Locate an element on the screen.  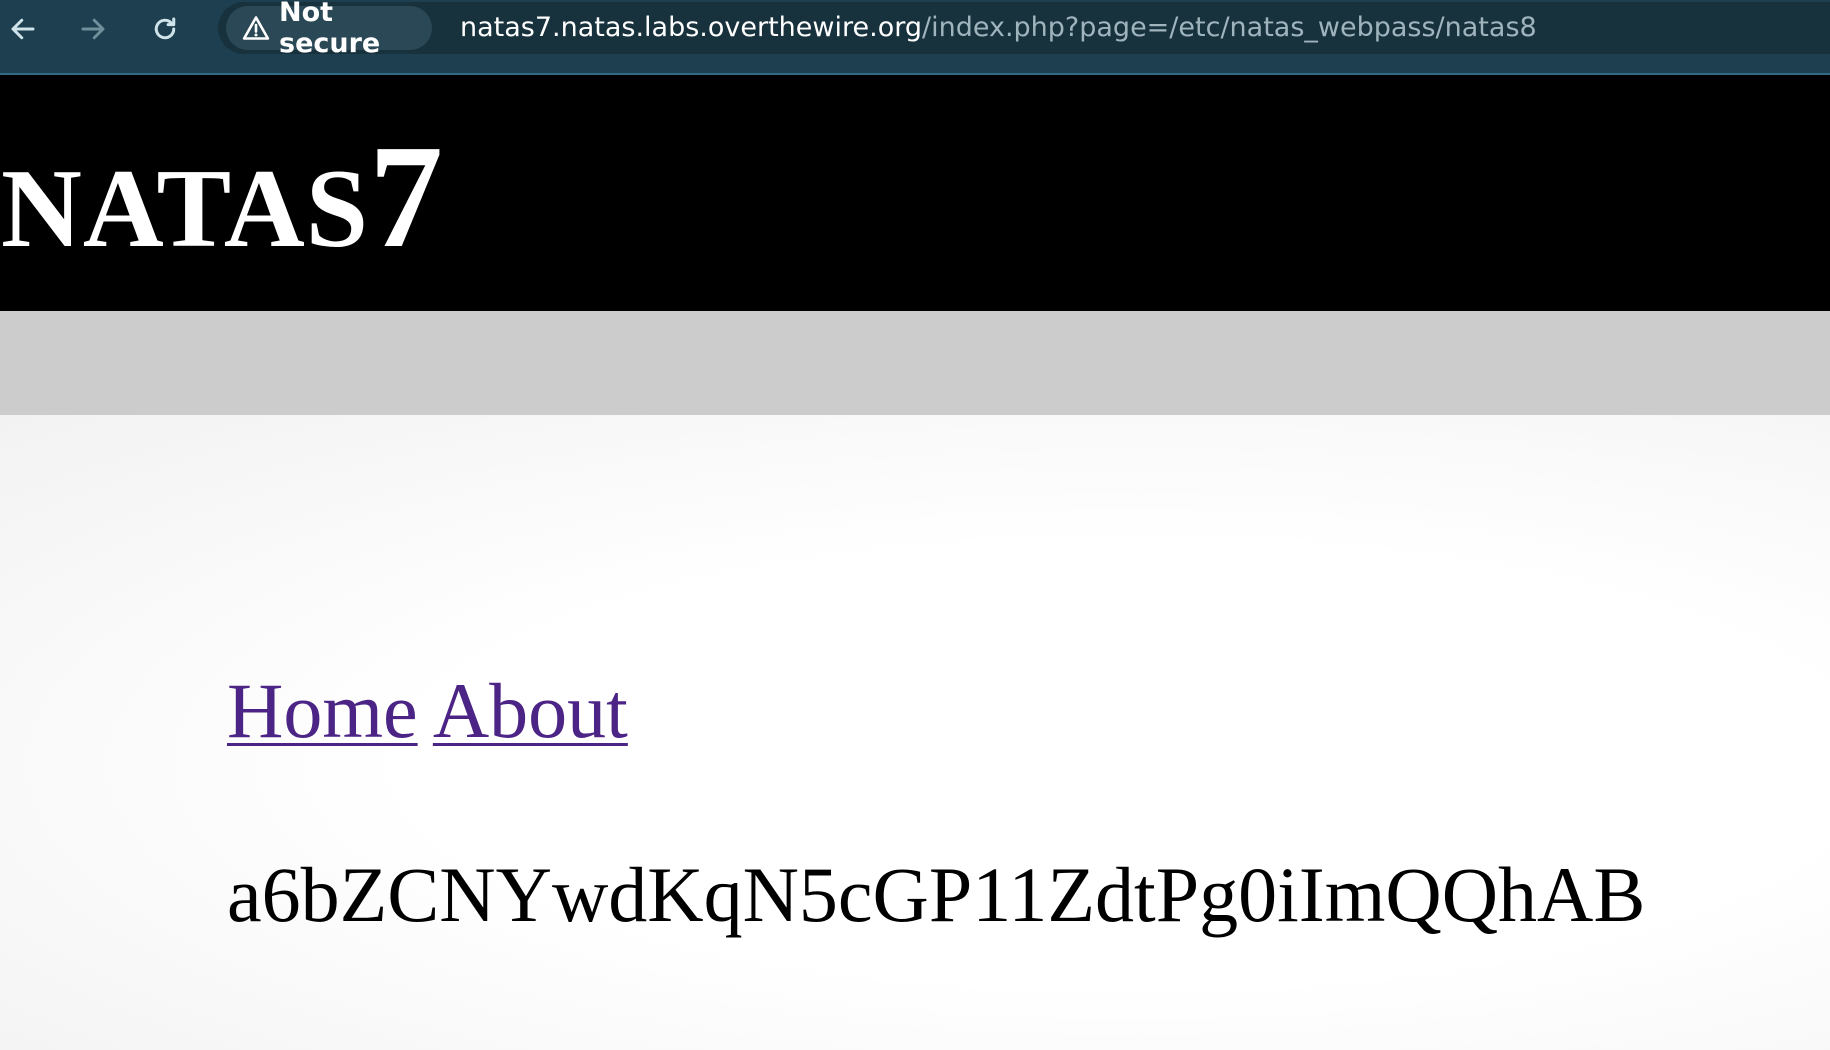
reload-button is located at coordinates (165, 29).